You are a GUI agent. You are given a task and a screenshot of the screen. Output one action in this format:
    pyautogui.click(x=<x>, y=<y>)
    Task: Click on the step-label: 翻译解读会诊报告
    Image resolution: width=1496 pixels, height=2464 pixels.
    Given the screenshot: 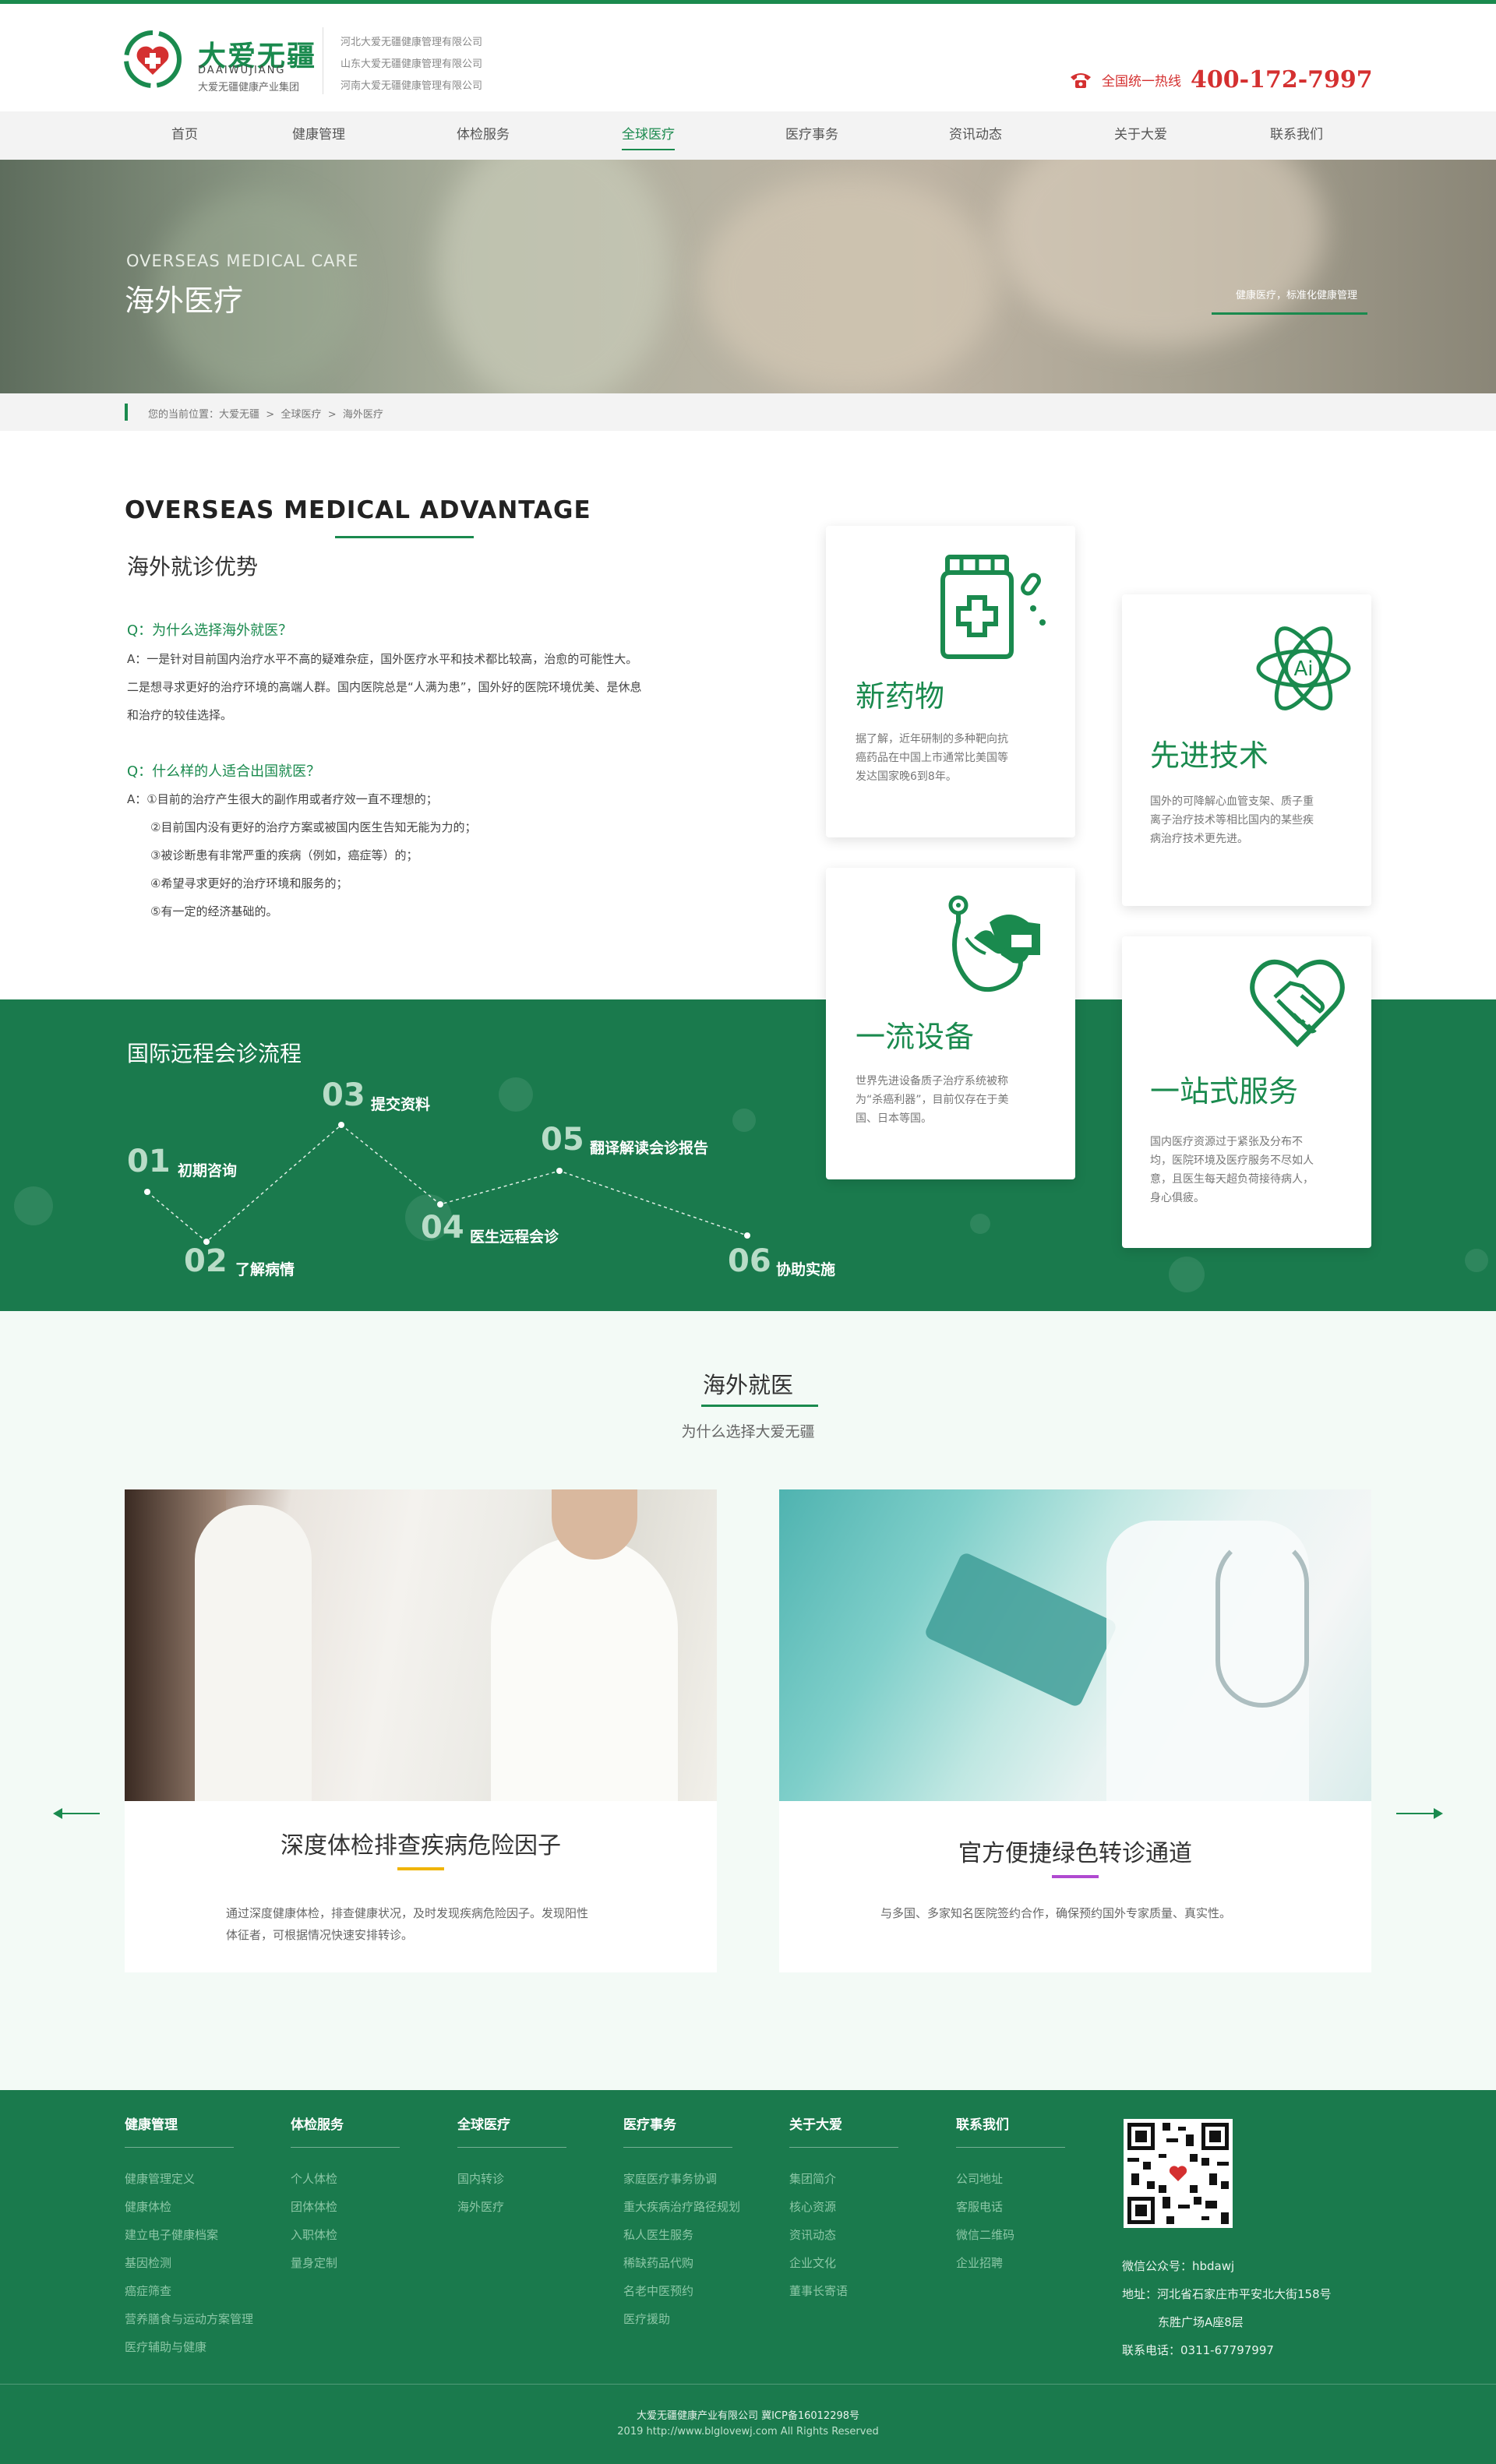 What is the action you would take?
    pyautogui.click(x=649, y=1148)
    